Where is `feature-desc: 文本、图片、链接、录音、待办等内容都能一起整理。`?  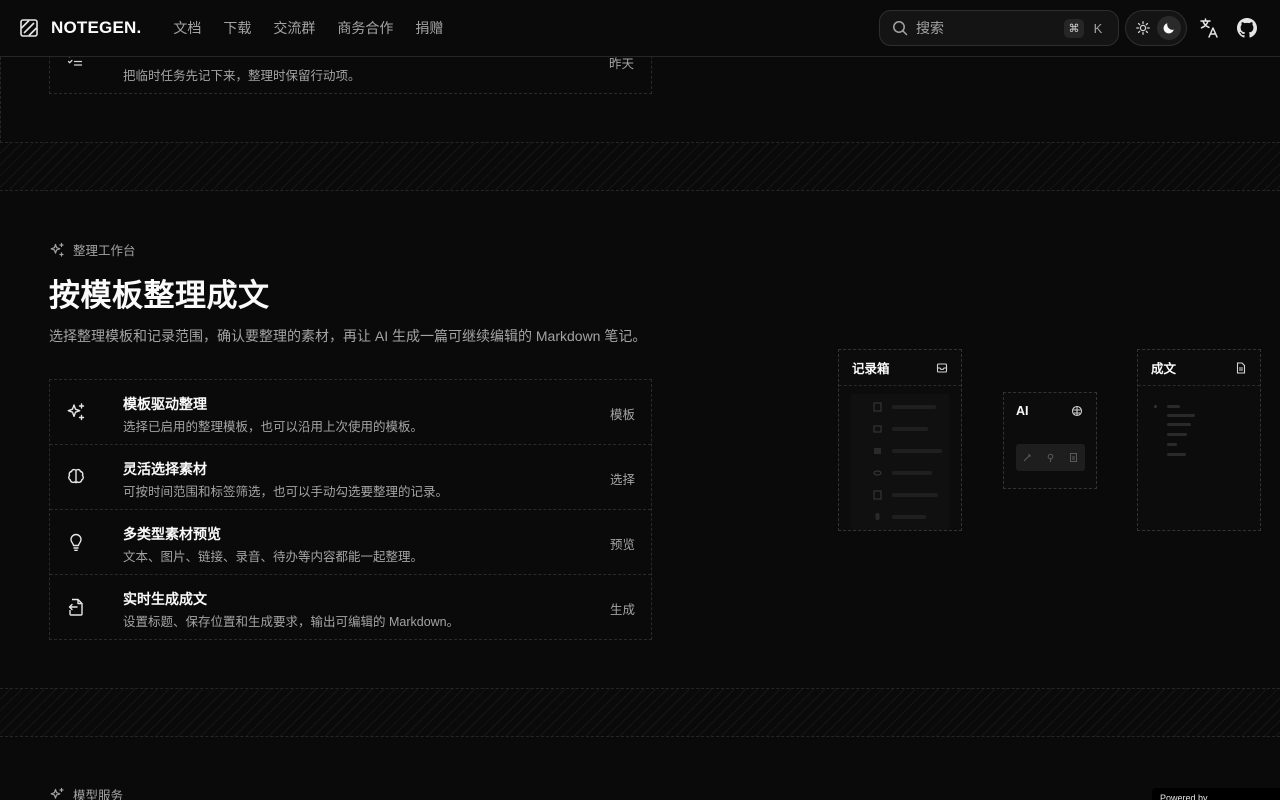 feature-desc: 文本、图片、链接、录音、待办等内容都能一起整理。 is located at coordinates (273, 557).